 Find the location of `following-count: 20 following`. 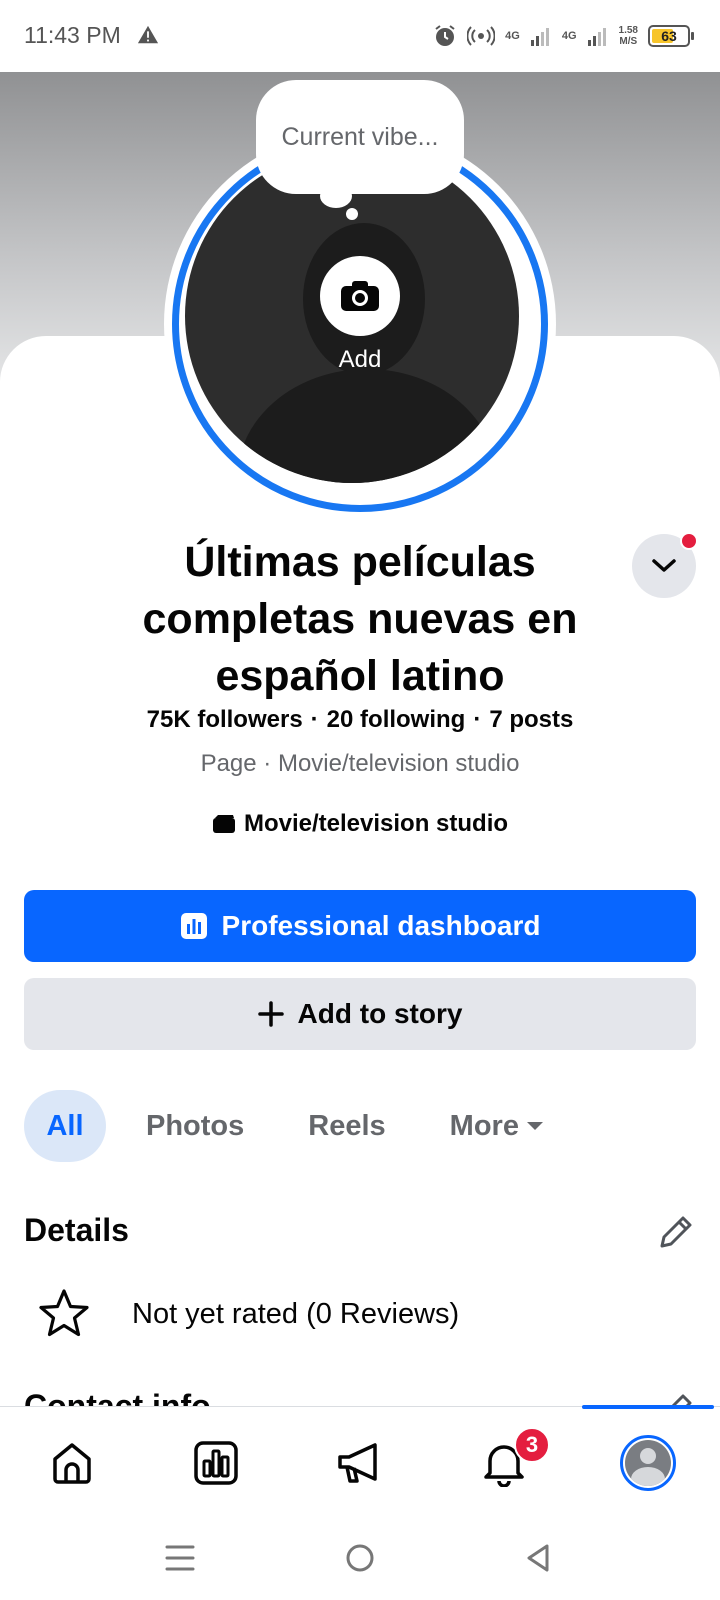

following-count: 20 following is located at coordinates (396, 719).